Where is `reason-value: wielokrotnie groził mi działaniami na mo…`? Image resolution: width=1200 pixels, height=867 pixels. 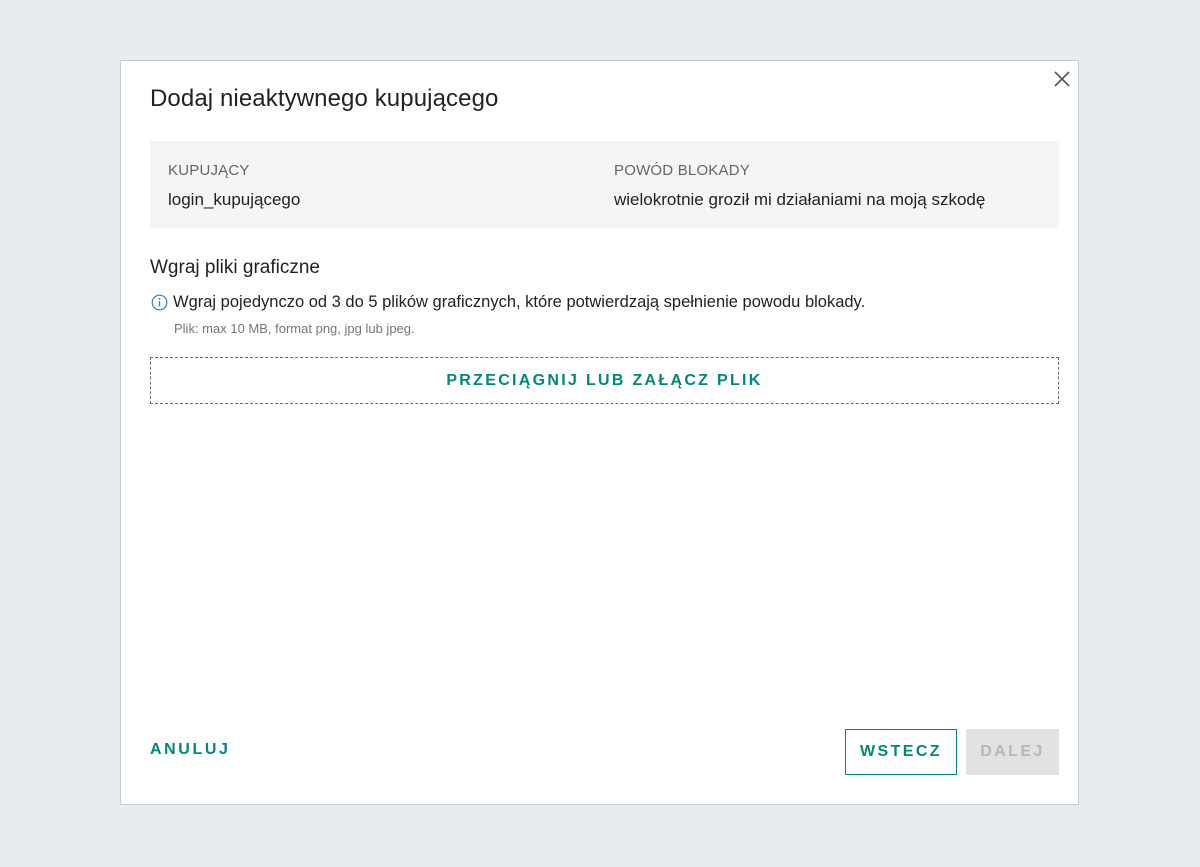 reason-value: wielokrotnie groził mi działaniami na mo… is located at coordinates (800, 199).